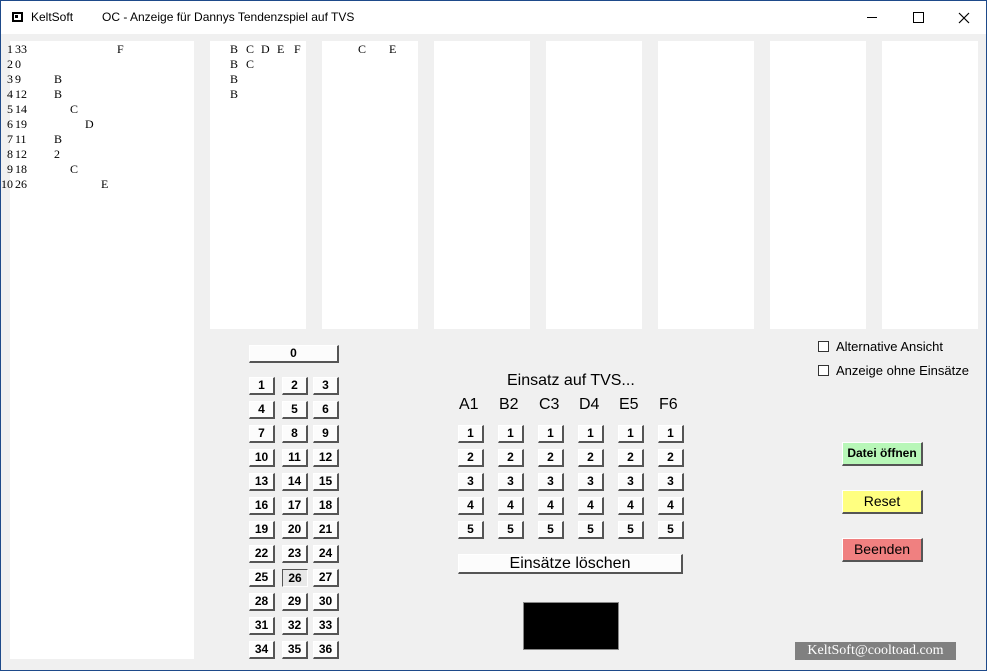  Describe the element at coordinates (326, 458) in the screenshot. I see `number-button-12: 12` at that location.